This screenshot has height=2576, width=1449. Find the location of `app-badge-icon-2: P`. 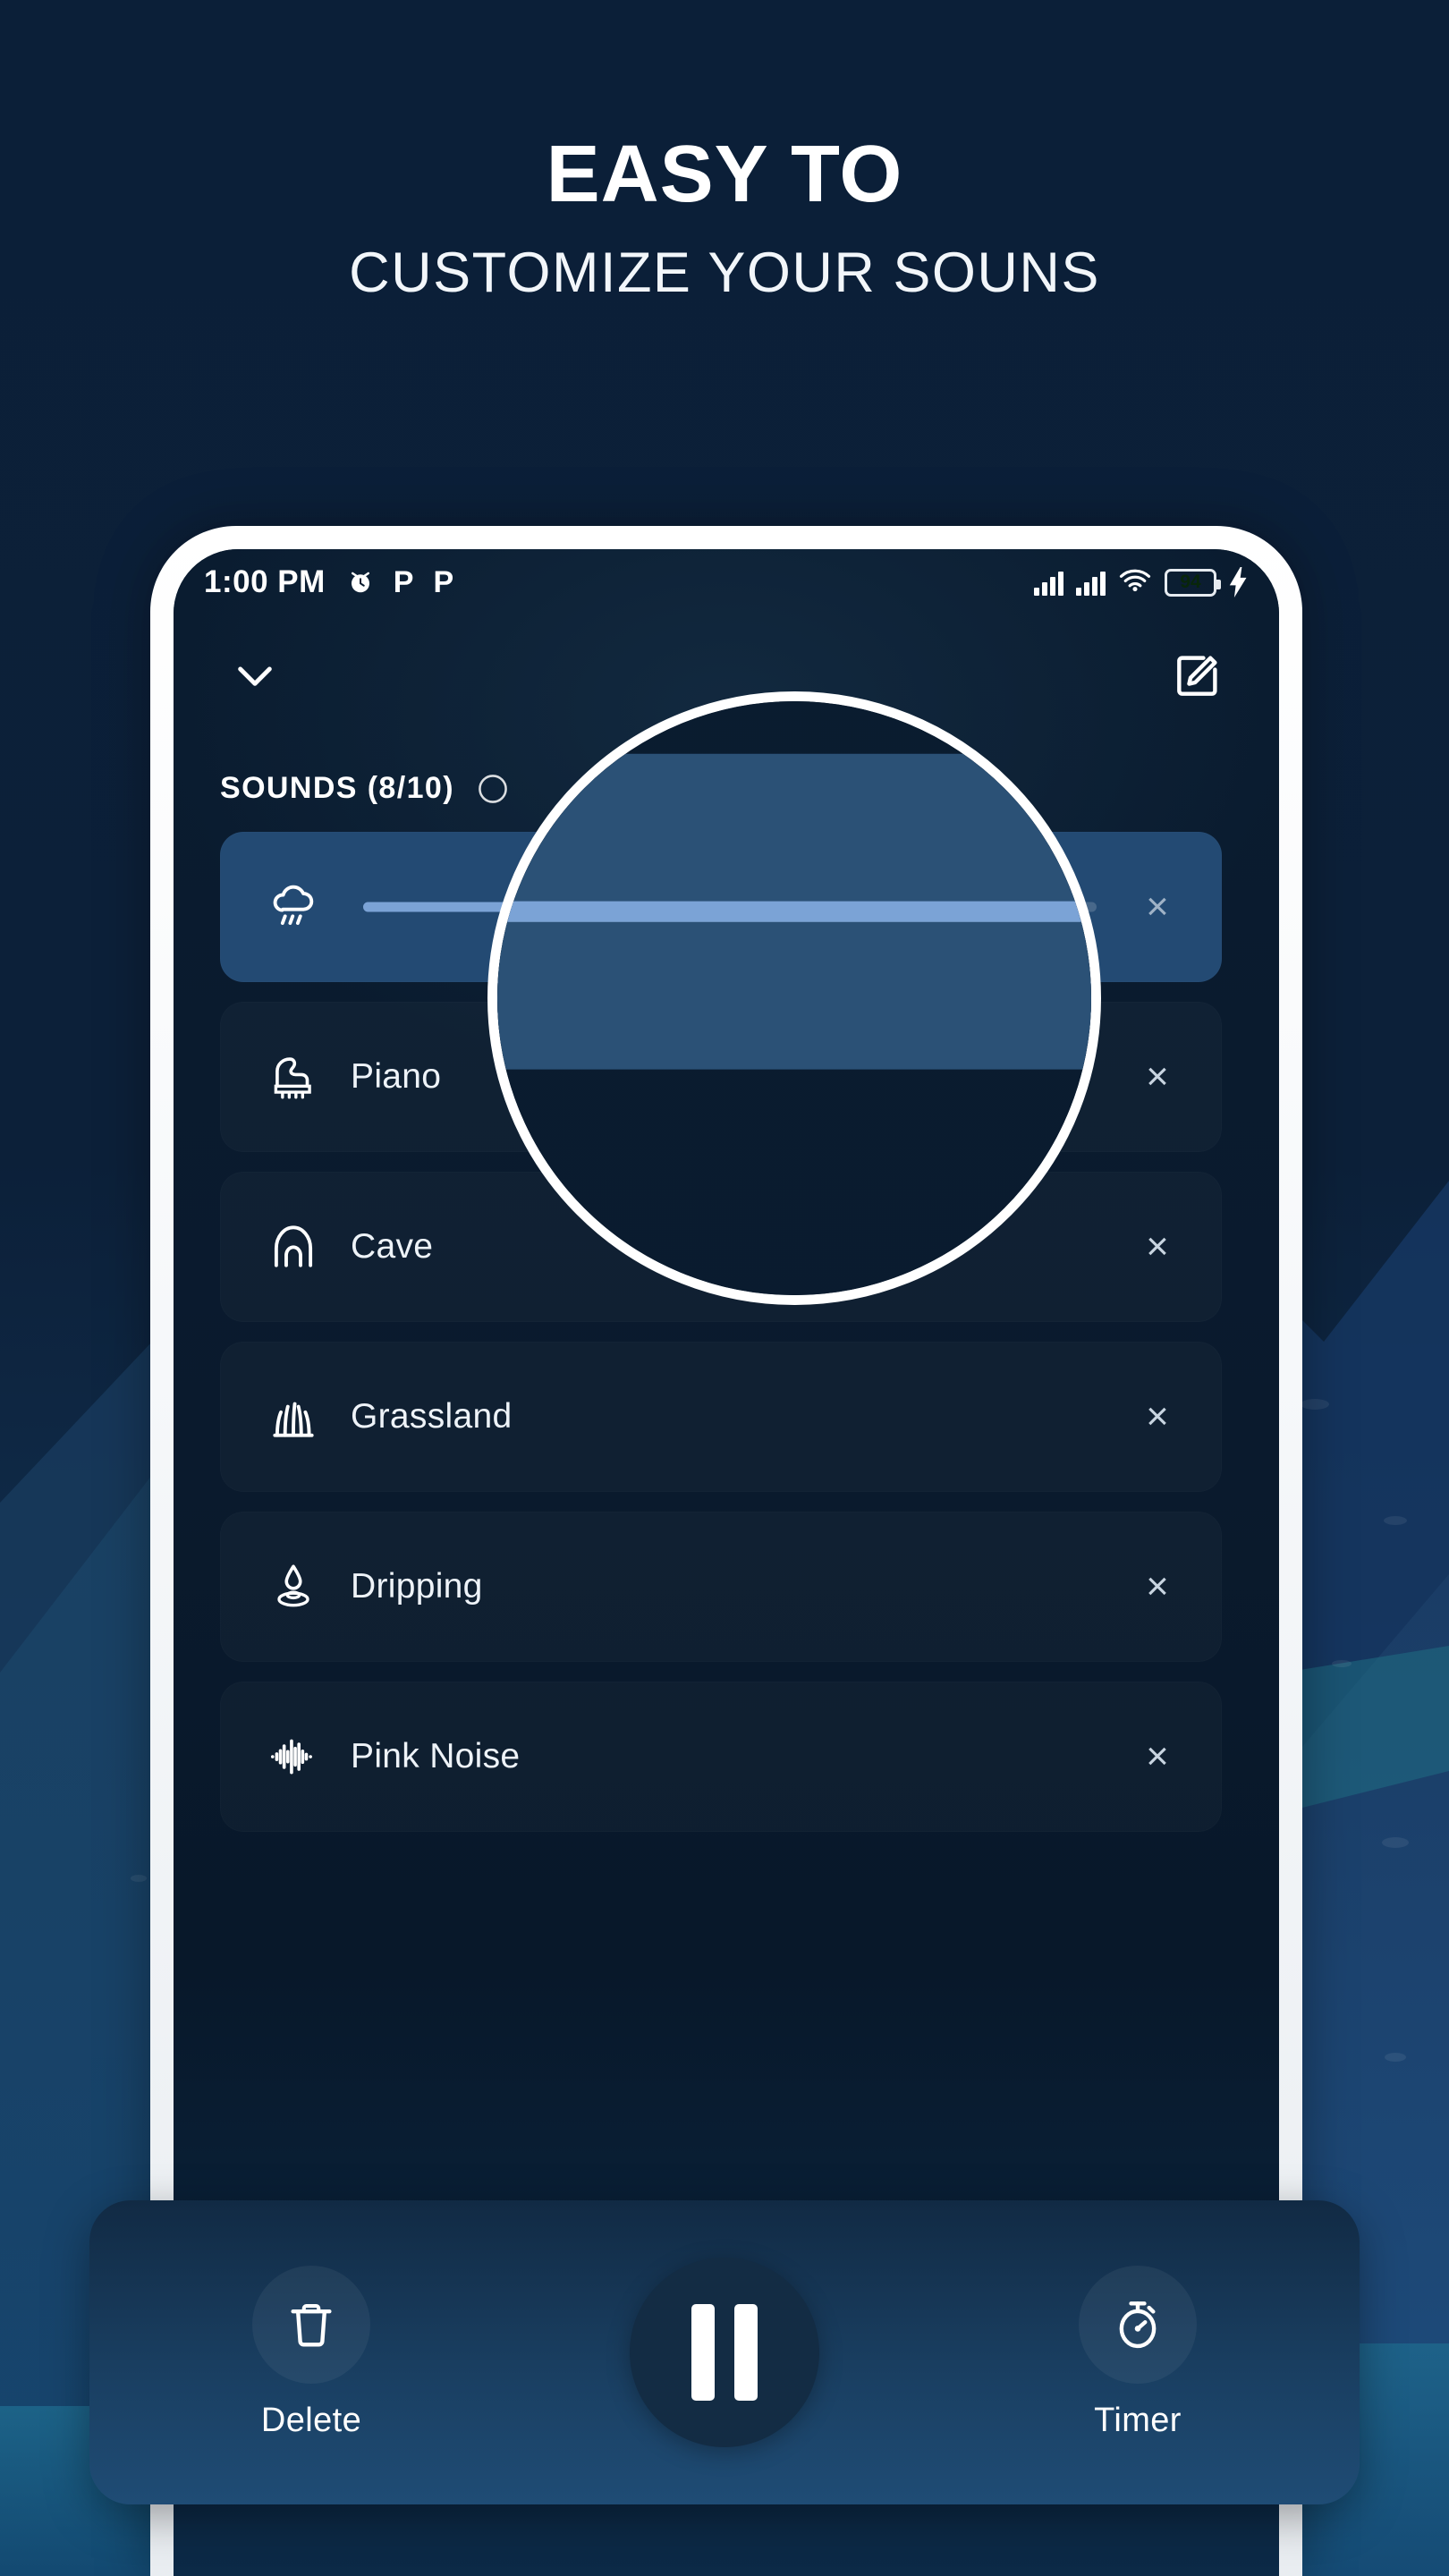

app-badge-icon-2: P is located at coordinates (443, 582).